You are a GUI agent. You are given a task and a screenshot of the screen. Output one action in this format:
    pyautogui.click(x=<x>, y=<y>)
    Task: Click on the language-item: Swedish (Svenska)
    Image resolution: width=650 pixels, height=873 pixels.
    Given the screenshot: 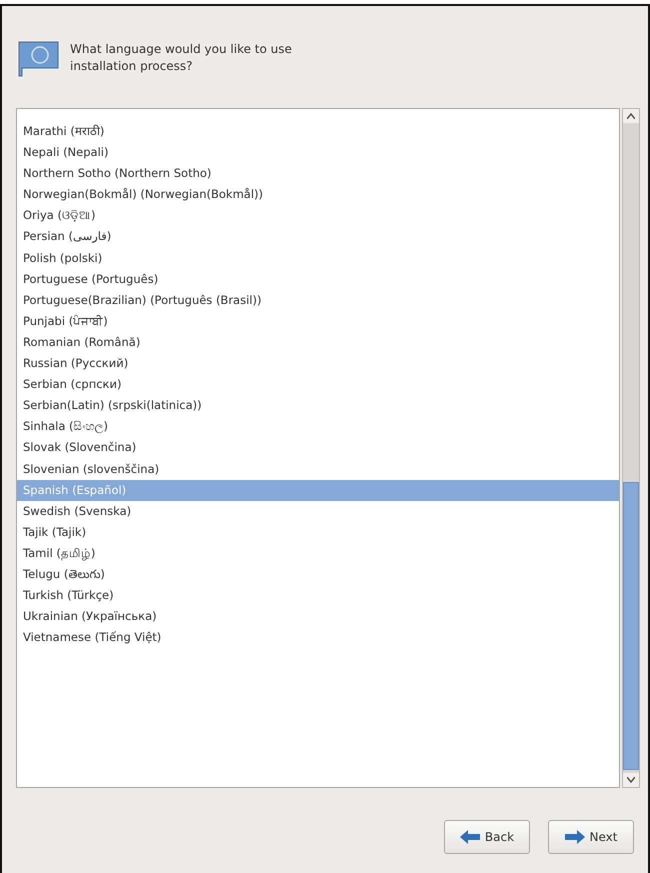 What is the action you would take?
    pyautogui.click(x=318, y=511)
    